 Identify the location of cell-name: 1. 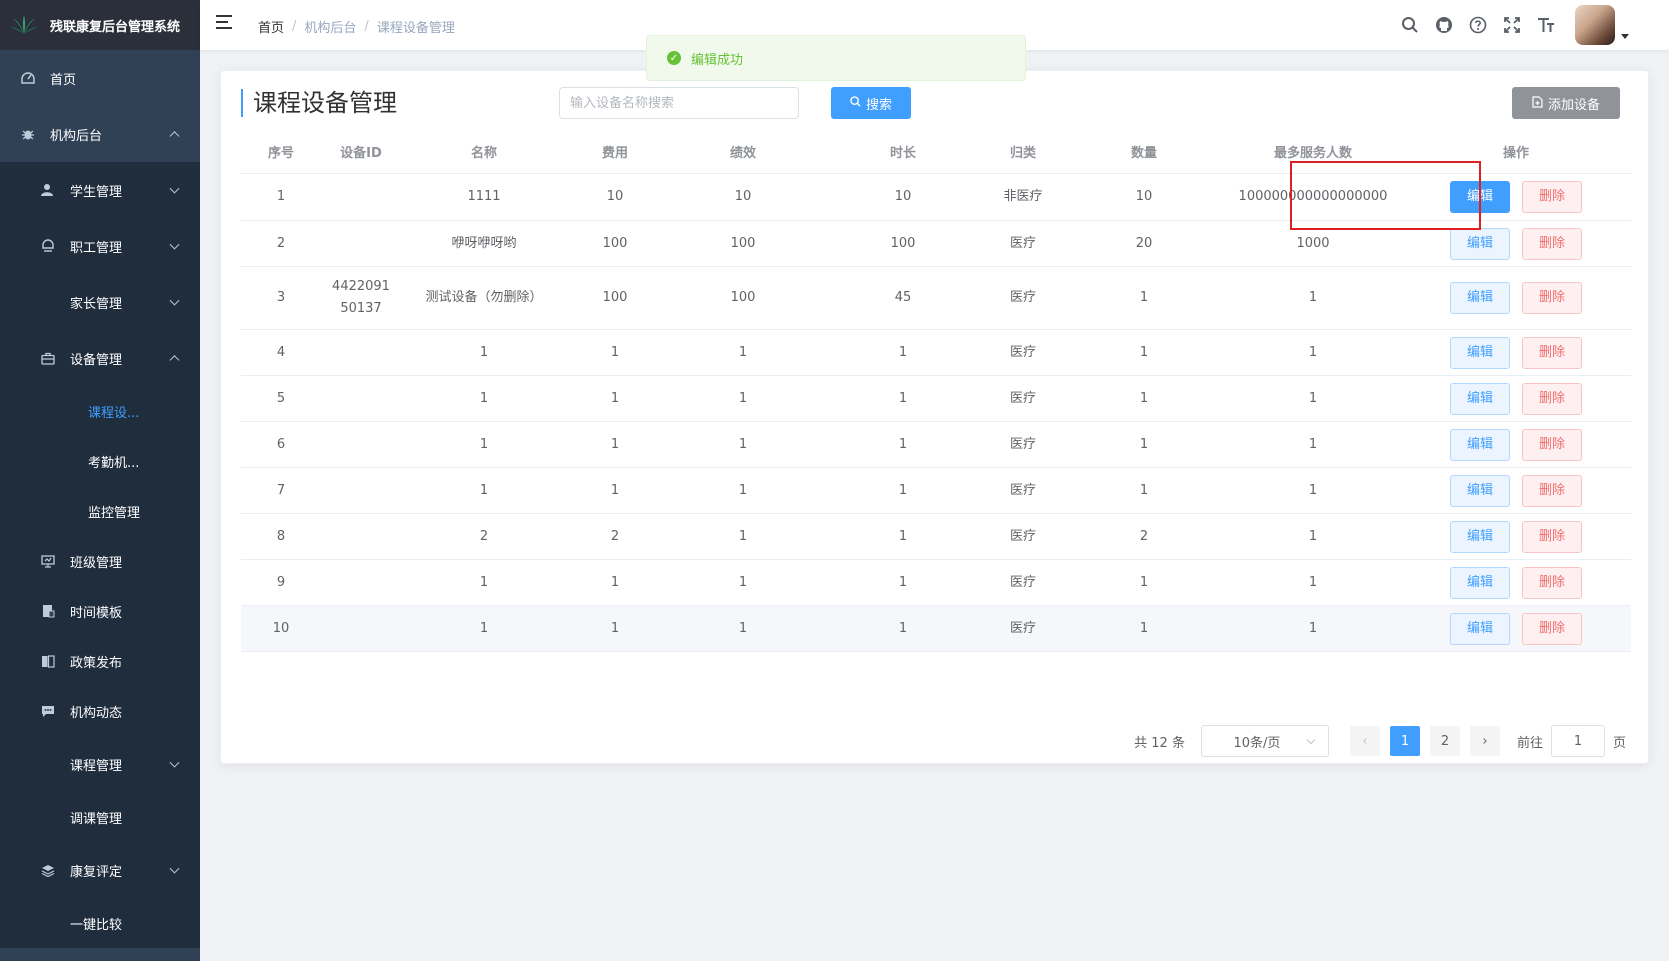
(484, 490).